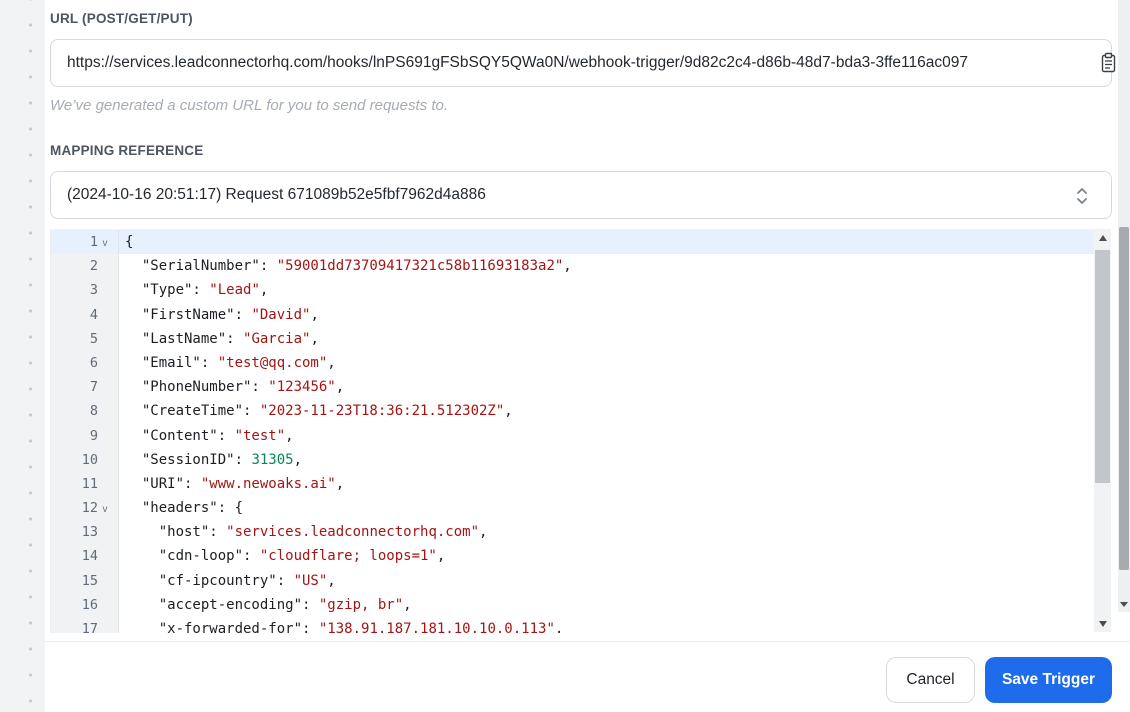  Describe the element at coordinates (581, 435) in the screenshot. I see `code-line: 9 "Content": "test",` at that location.